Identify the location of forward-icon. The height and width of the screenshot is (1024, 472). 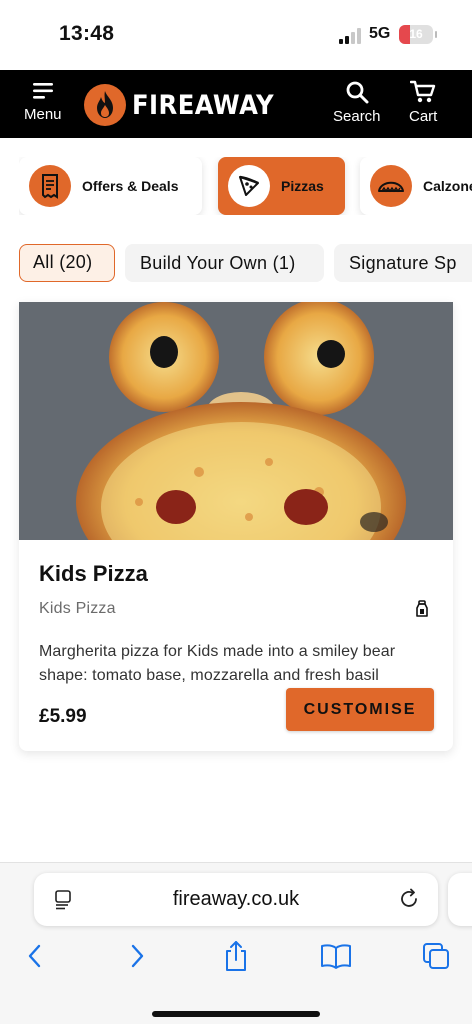
(137, 956).